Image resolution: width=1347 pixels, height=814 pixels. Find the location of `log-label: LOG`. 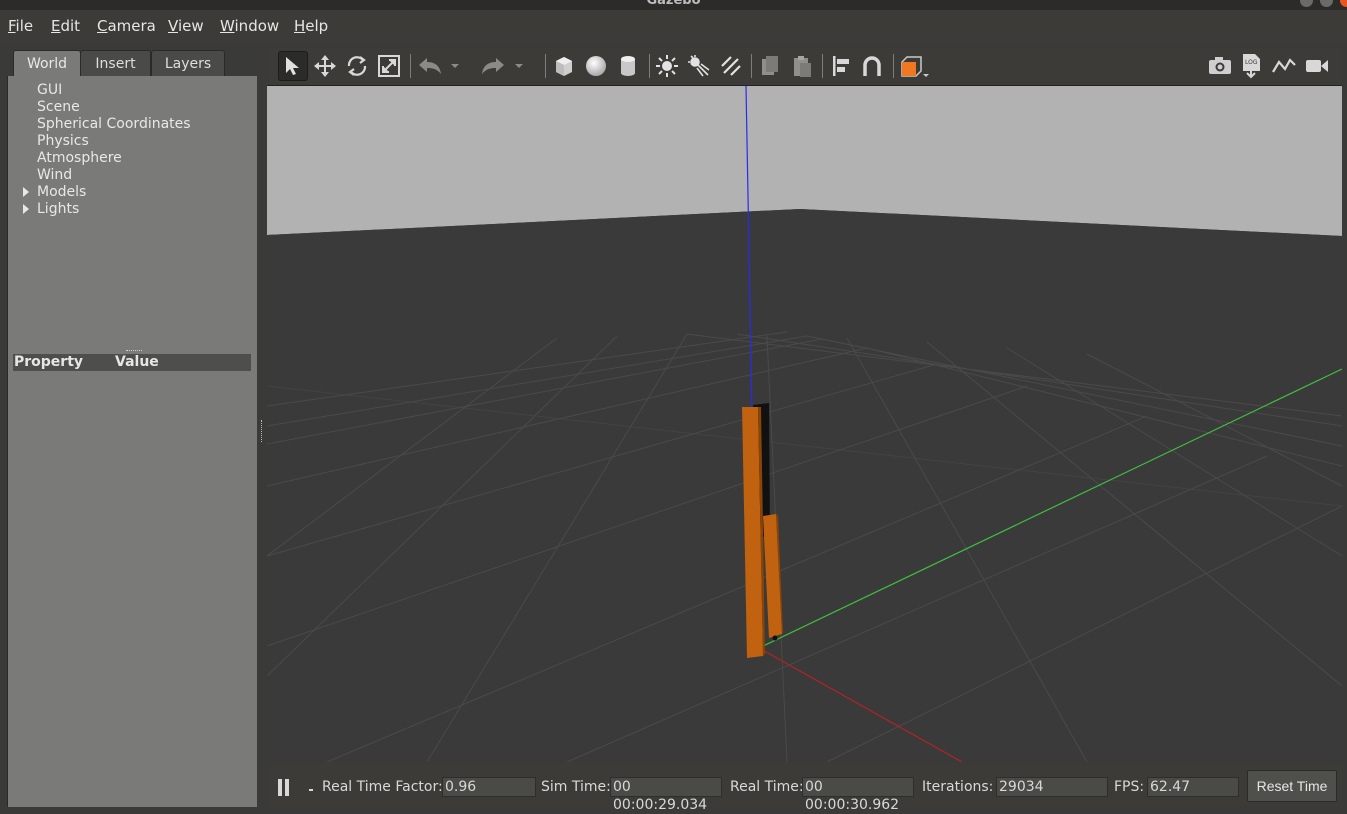

log-label: LOG is located at coordinates (1251, 62).